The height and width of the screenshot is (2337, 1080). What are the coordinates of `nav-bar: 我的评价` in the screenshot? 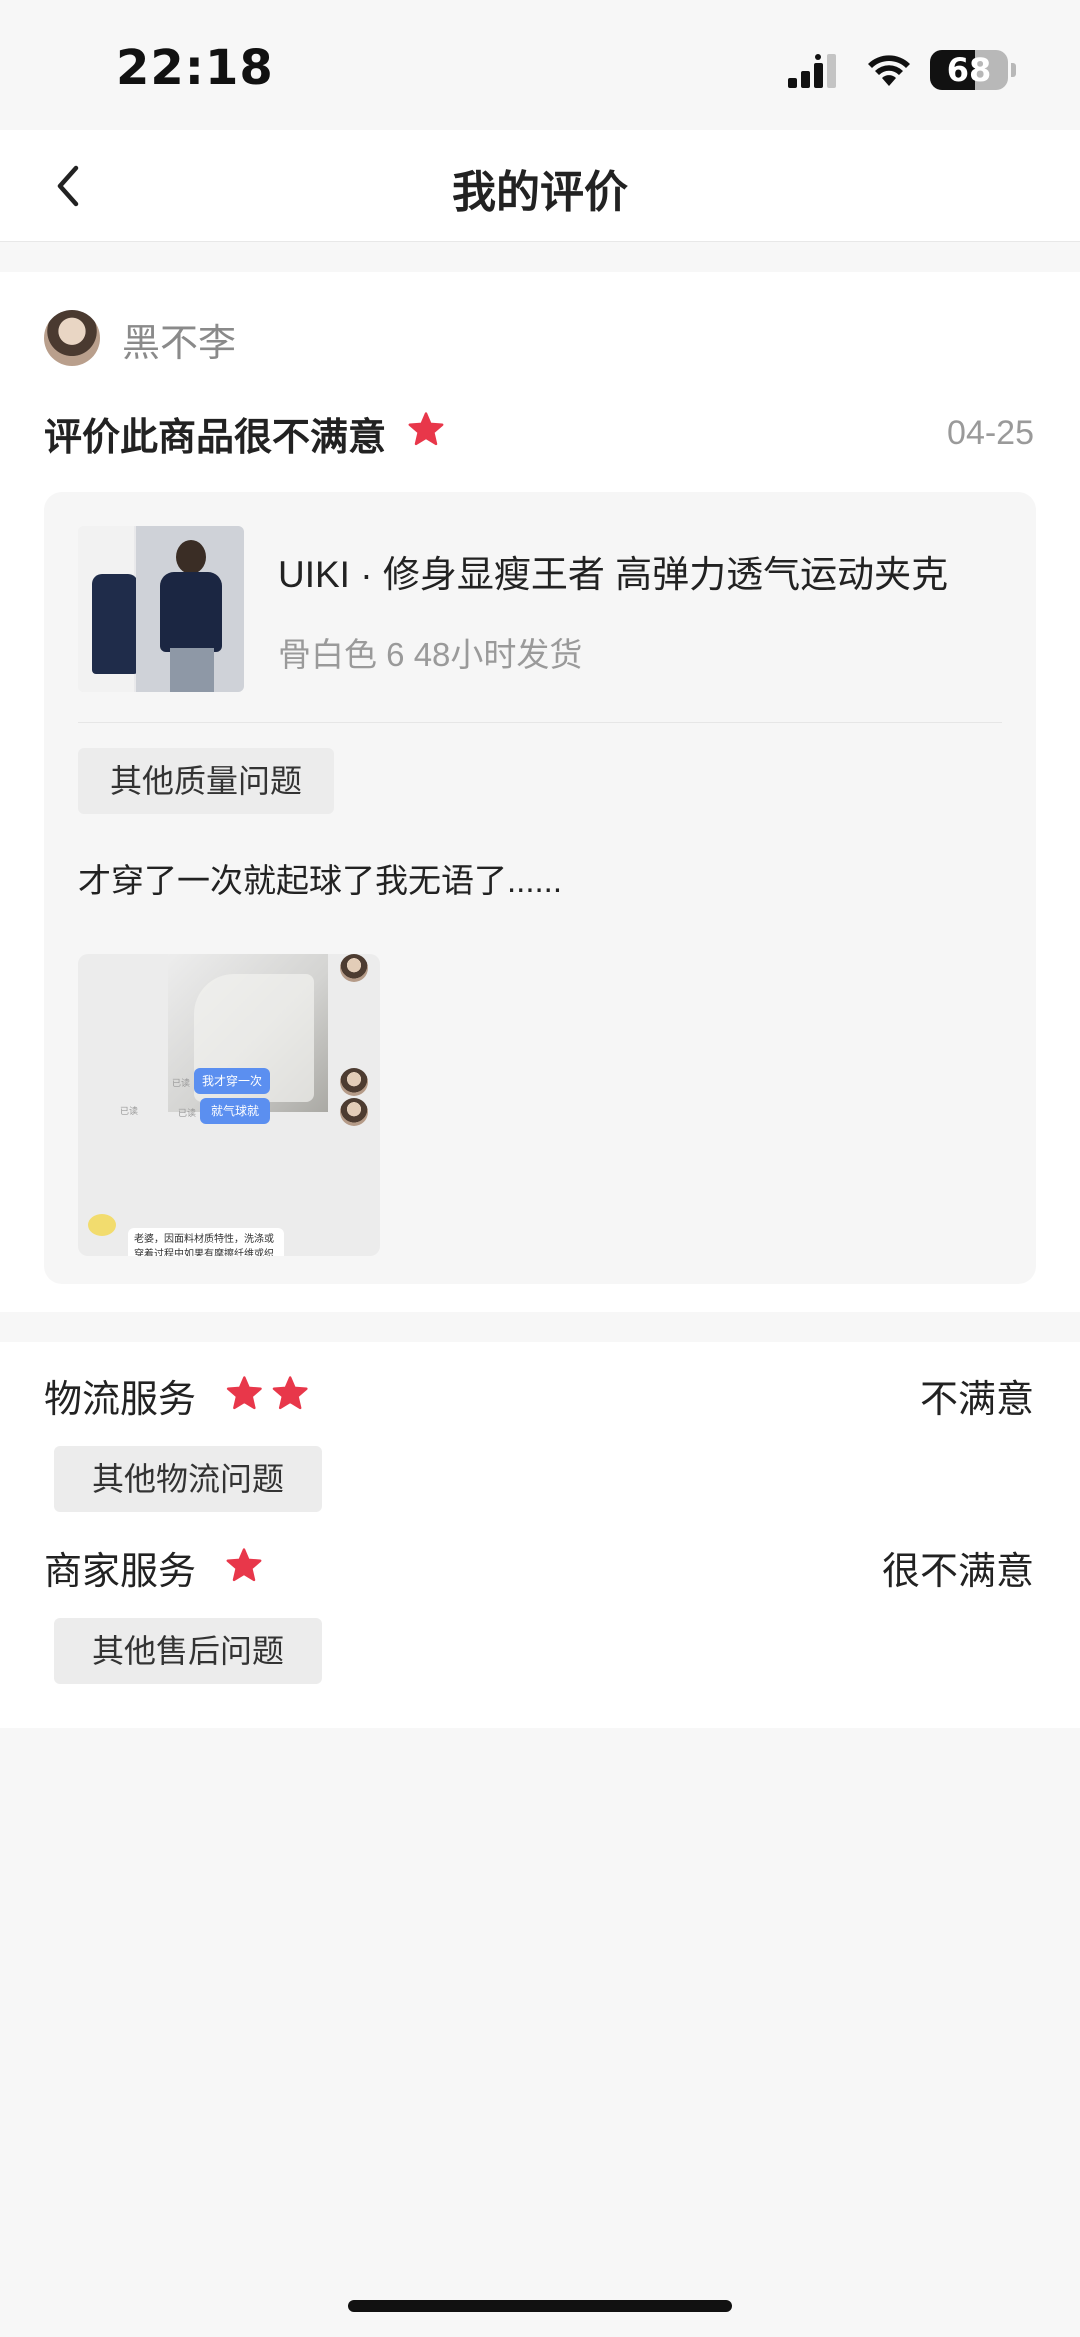 It's located at (540, 186).